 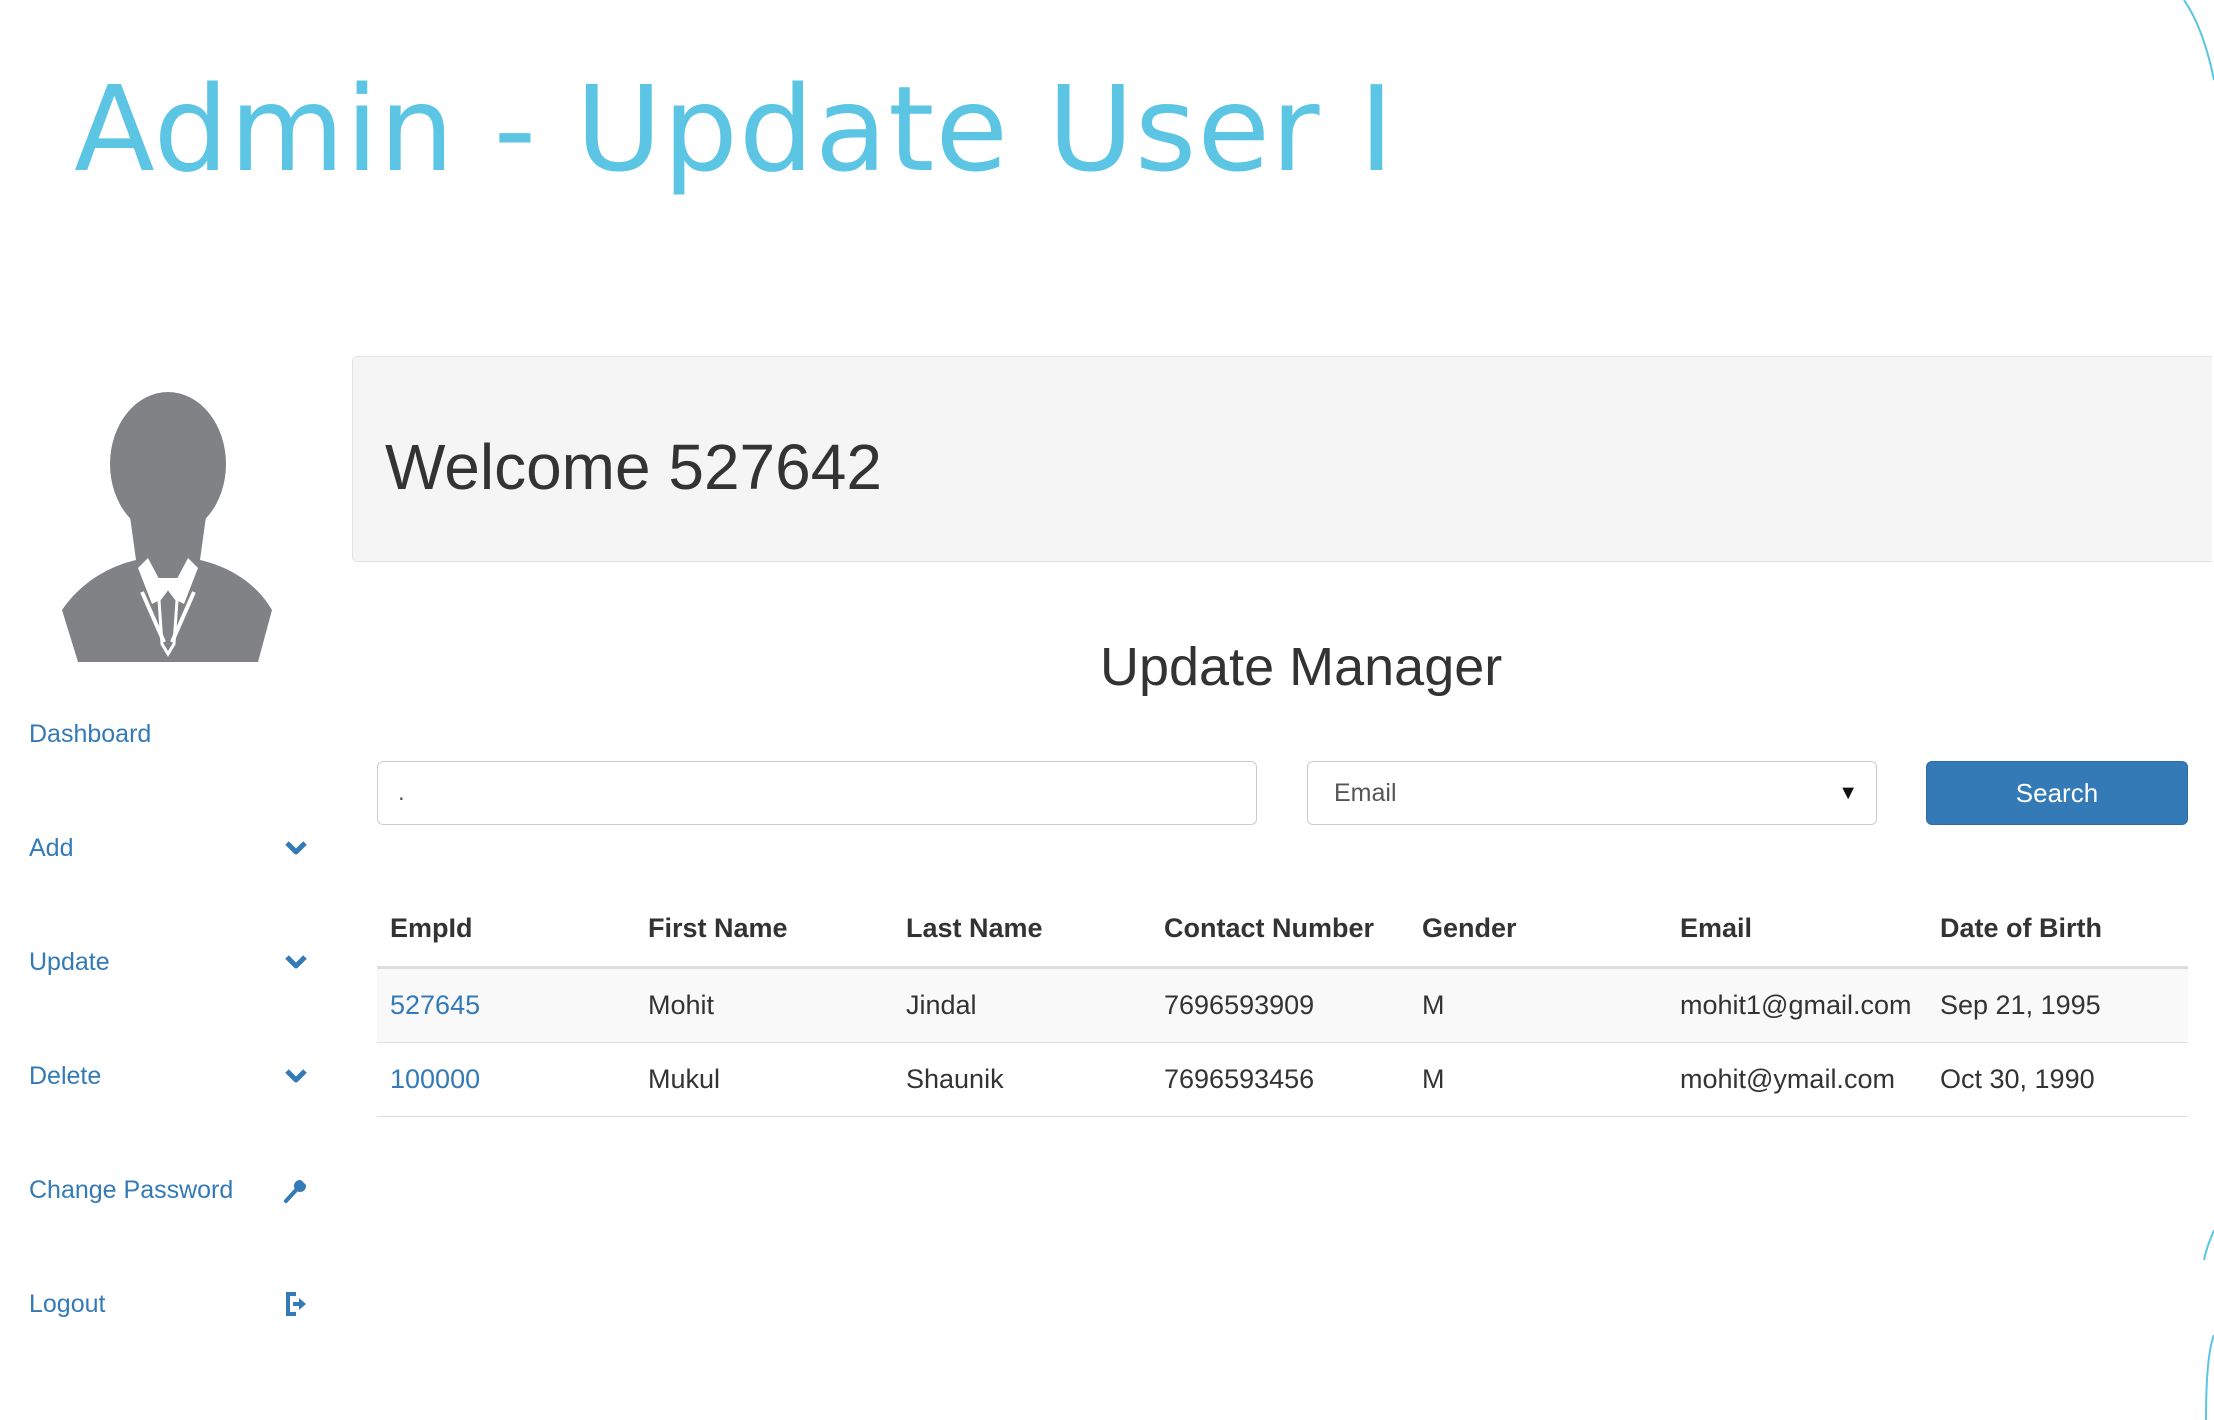 I want to click on empid-link: 527645, so click(x=435, y=1005).